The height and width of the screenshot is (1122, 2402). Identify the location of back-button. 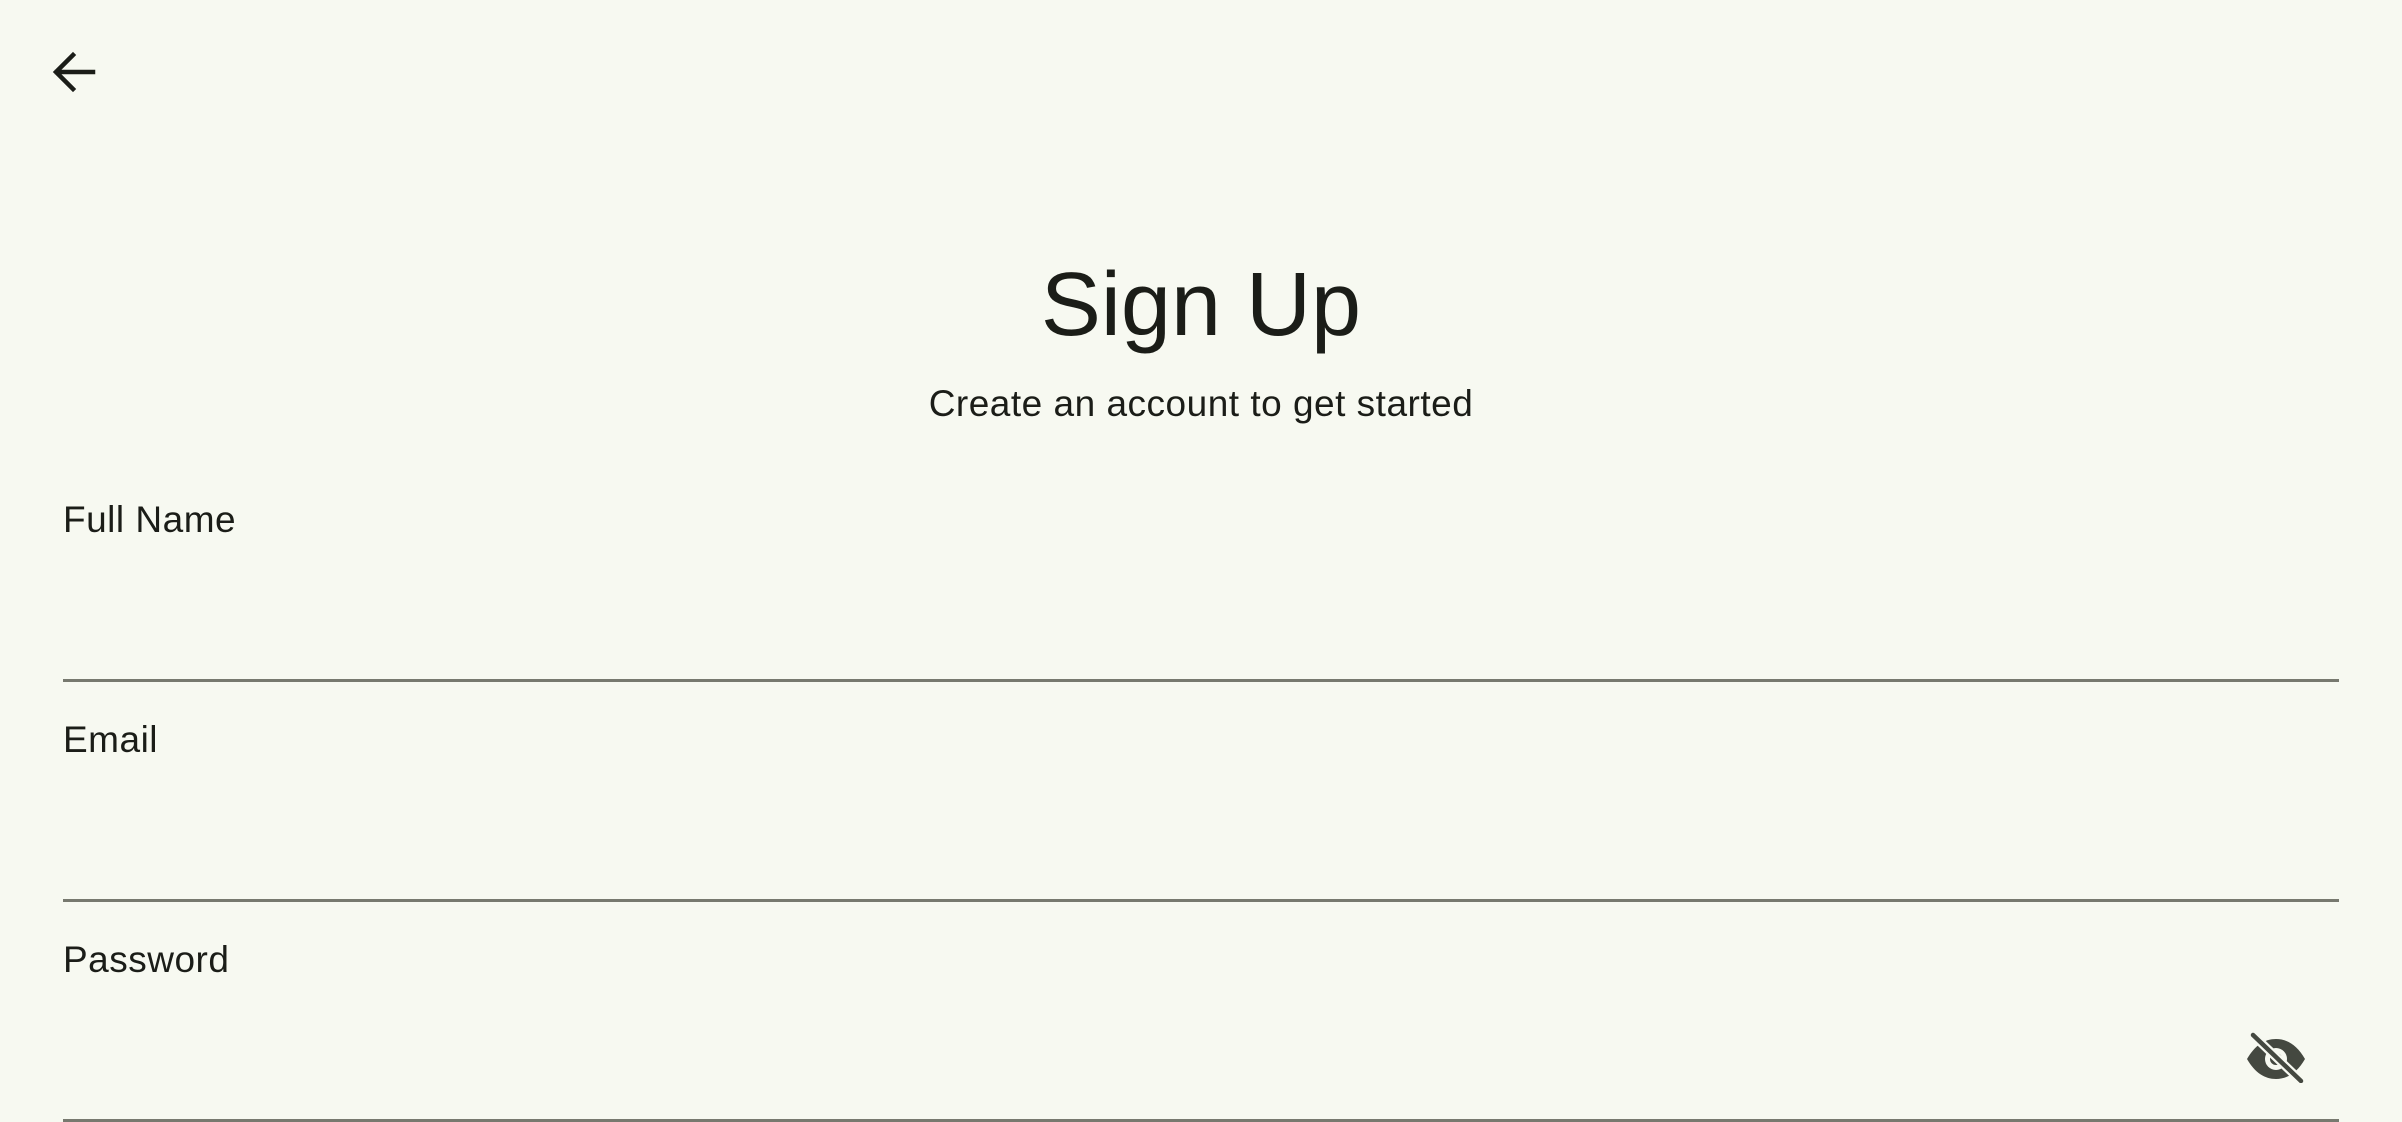
(74, 74).